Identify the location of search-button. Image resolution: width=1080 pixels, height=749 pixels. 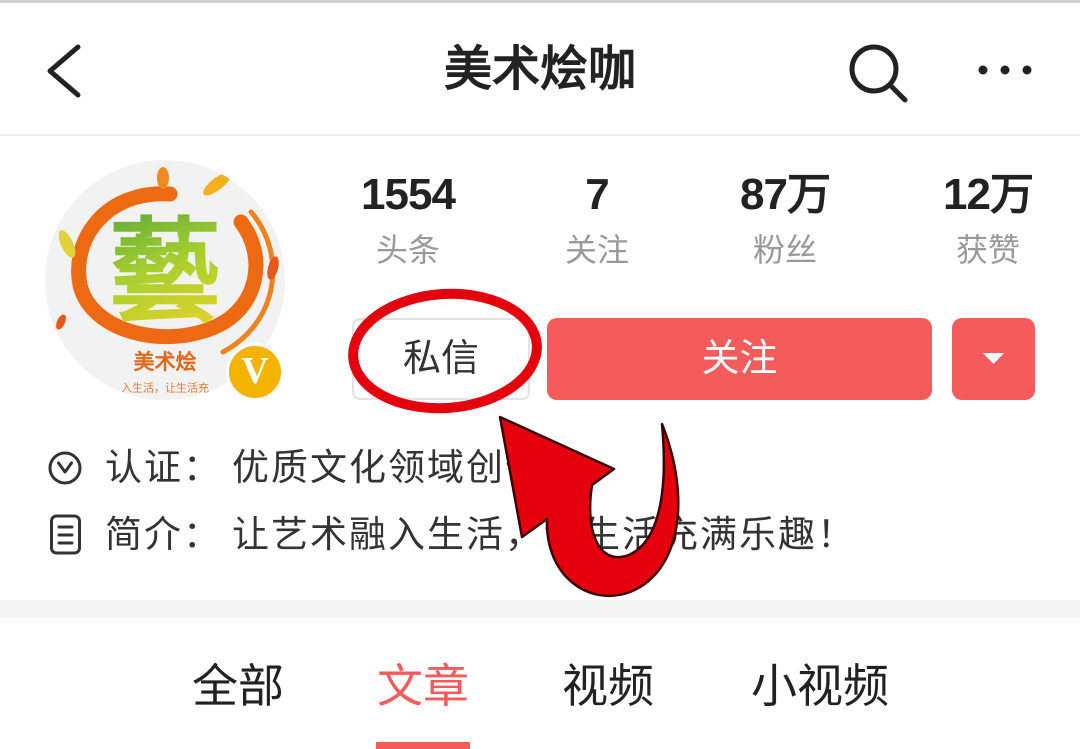
(876, 72).